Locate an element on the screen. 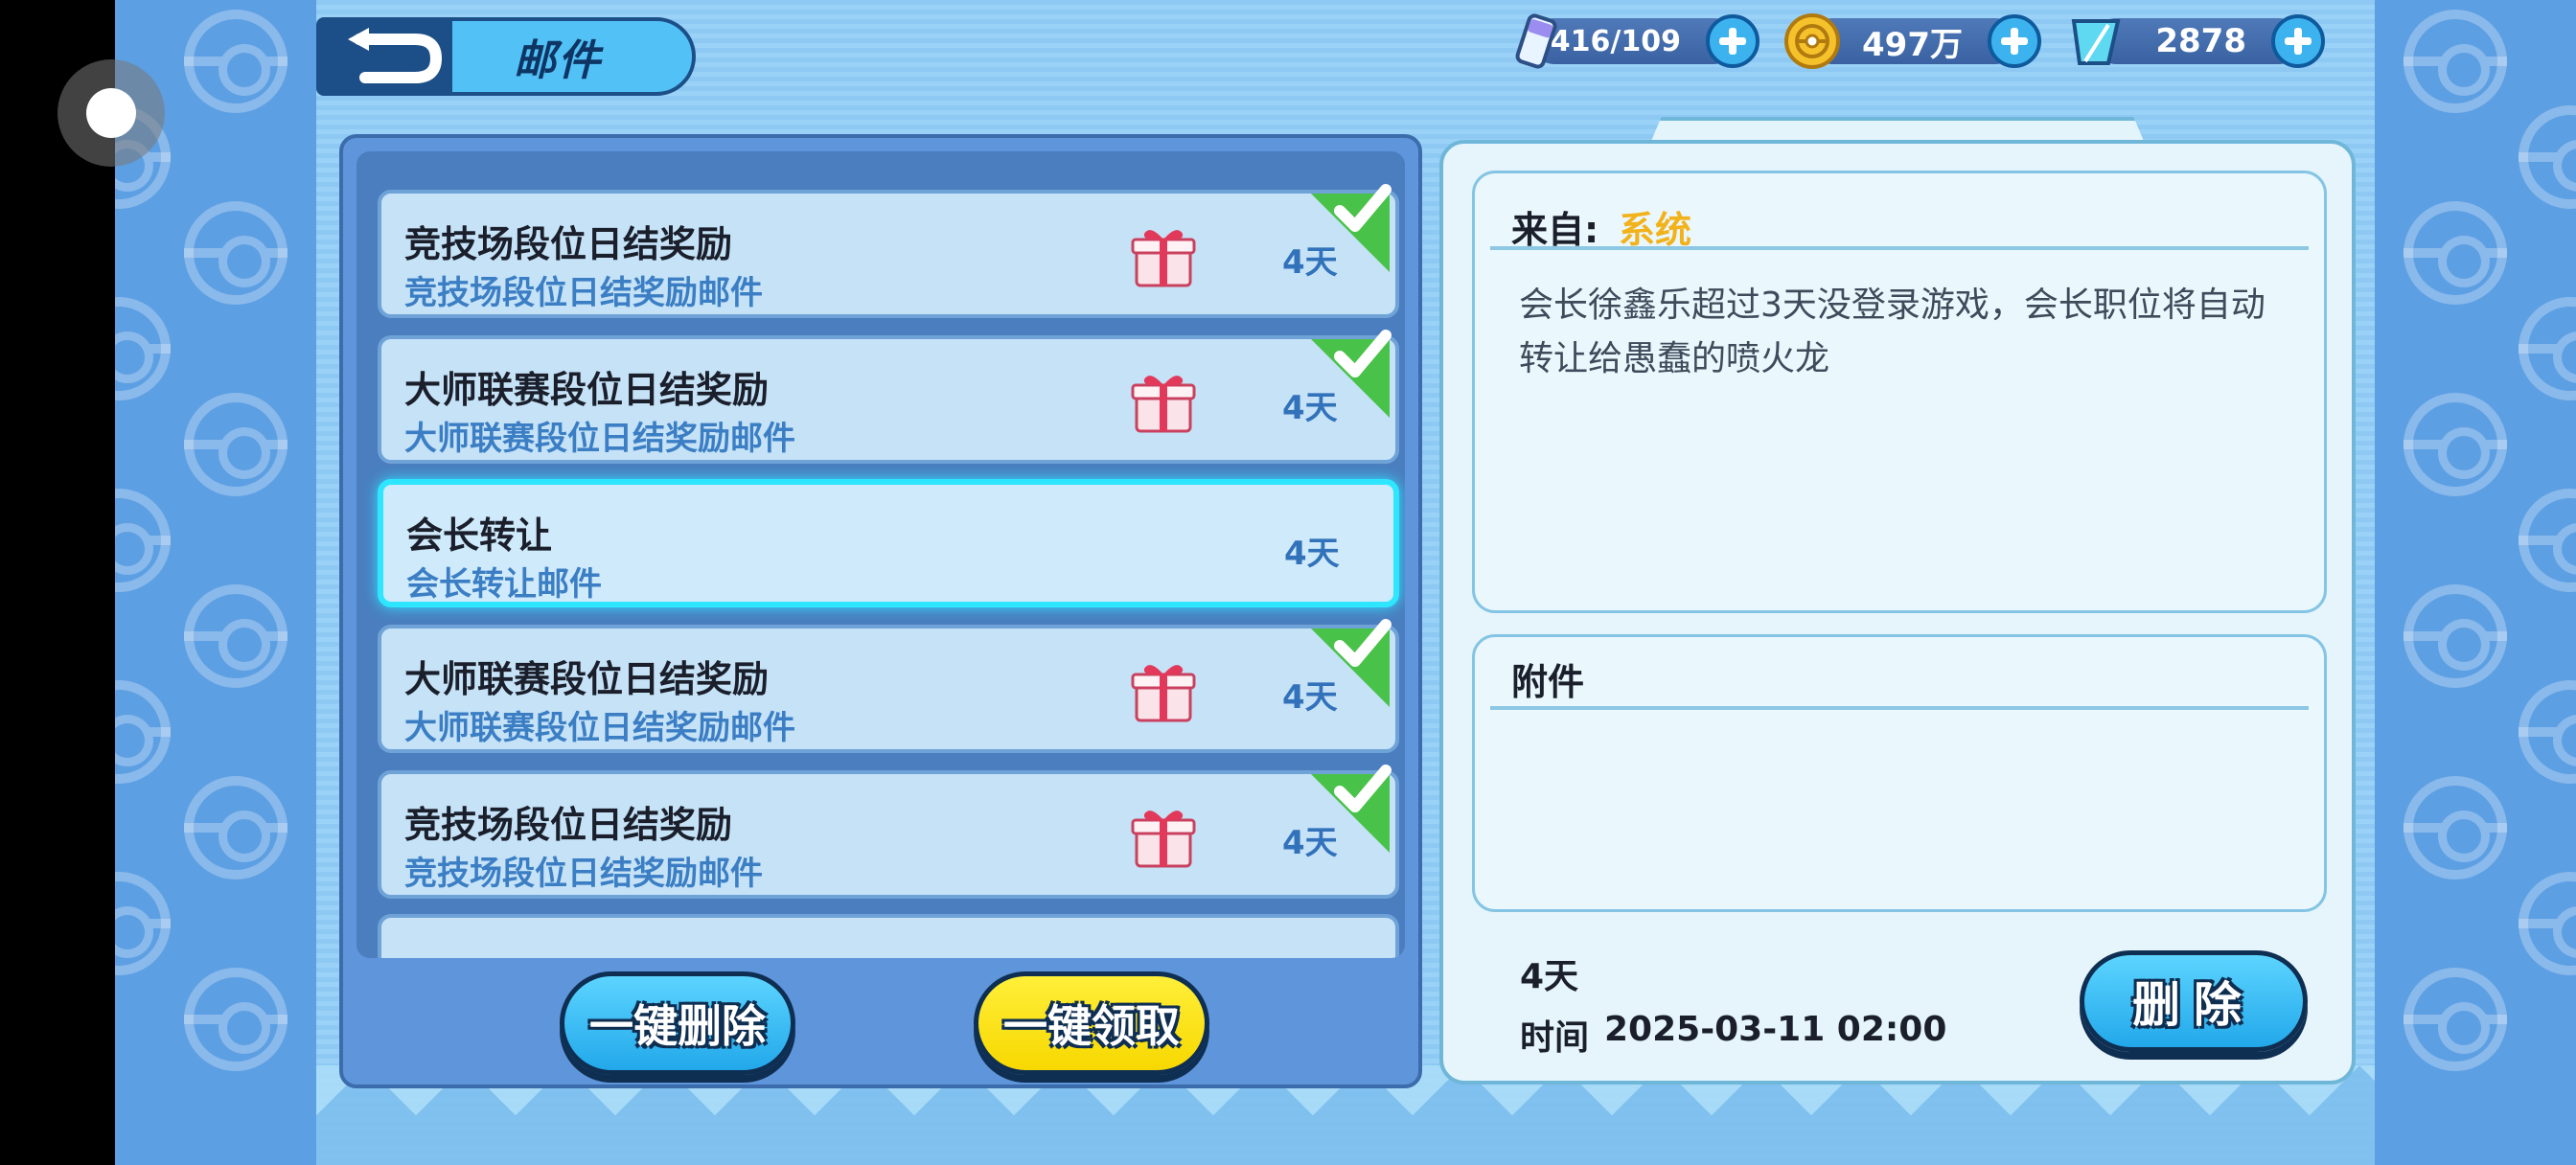  gem-add-button is located at coordinates (2298, 41).